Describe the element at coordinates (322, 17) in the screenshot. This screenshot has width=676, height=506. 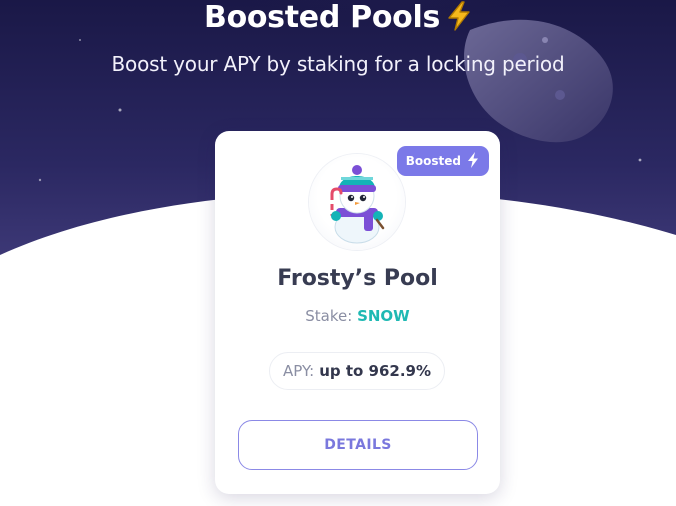
I see `page-title-text: Boosted Pools` at that location.